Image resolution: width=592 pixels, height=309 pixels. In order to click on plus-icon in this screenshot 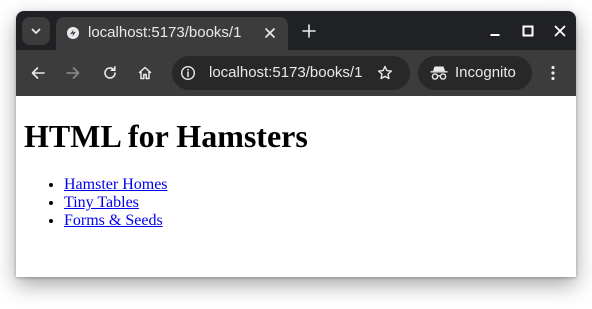, I will do `click(309, 31)`.